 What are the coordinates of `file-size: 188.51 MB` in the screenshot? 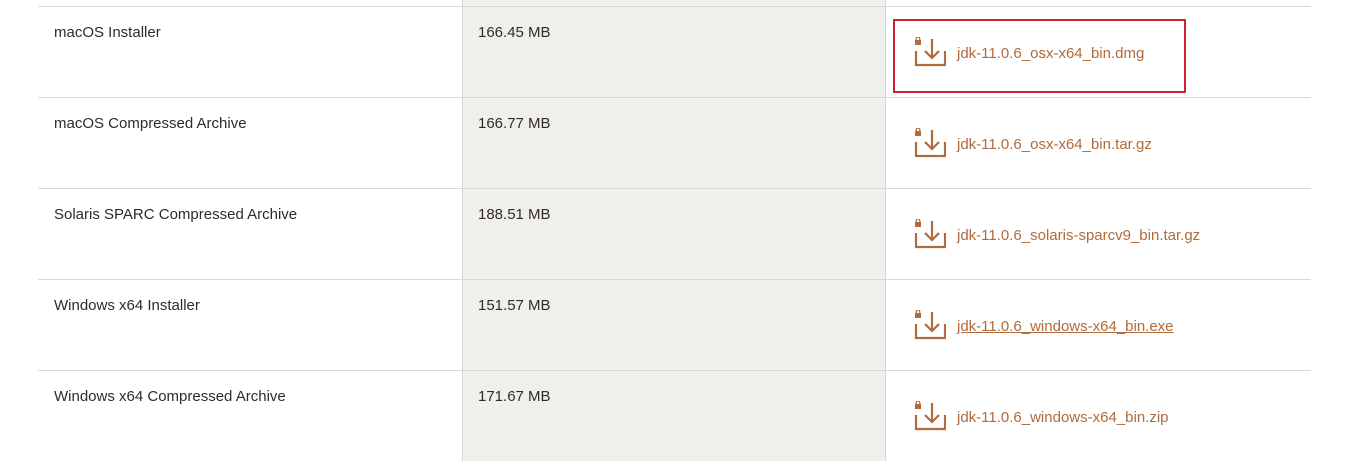 It's located at (514, 214).